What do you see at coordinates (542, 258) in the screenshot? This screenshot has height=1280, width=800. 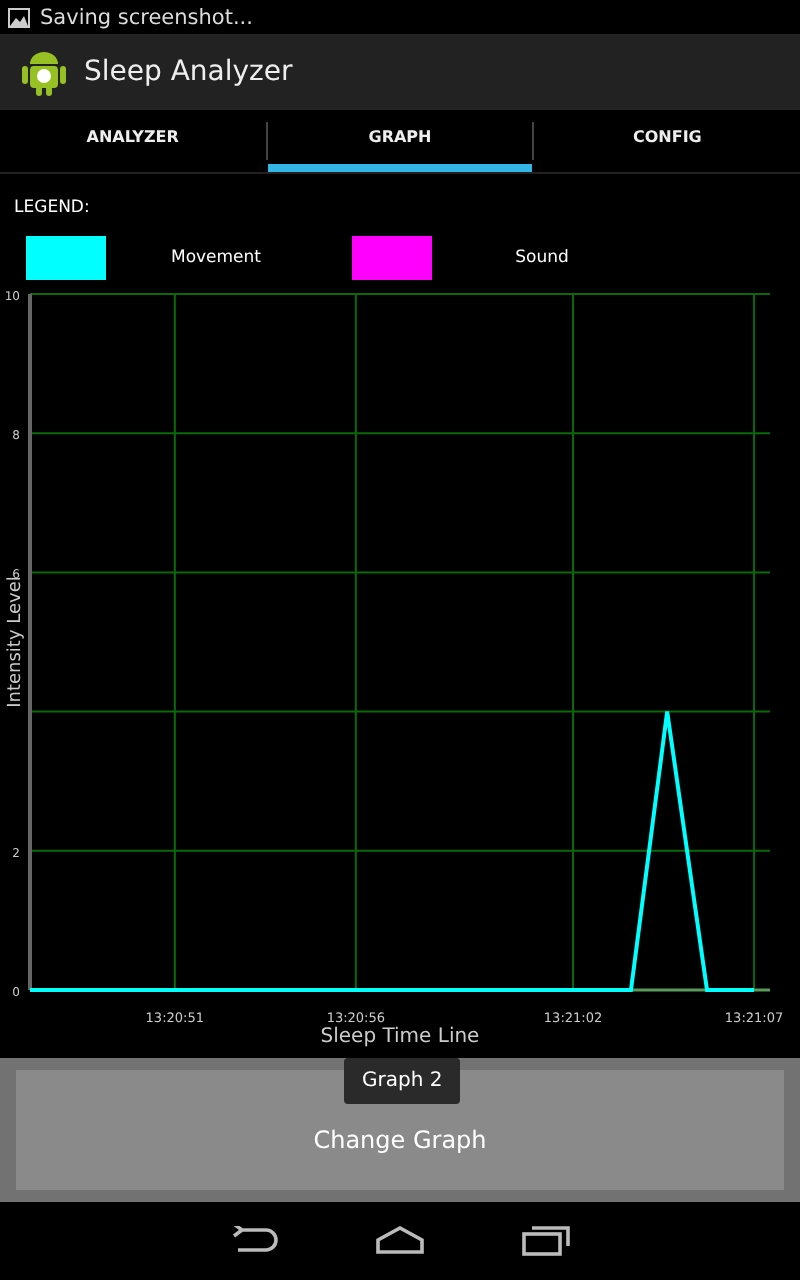 I see `legend-label: Sound` at bounding box center [542, 258].